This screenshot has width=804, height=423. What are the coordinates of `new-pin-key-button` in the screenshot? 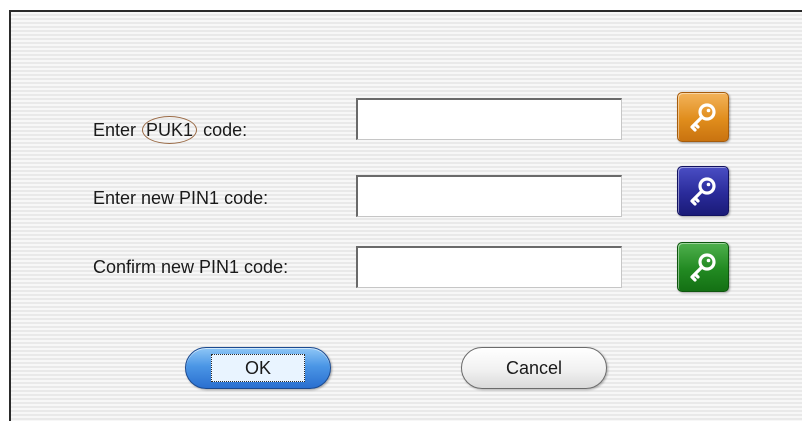 It's located at (703, 191).